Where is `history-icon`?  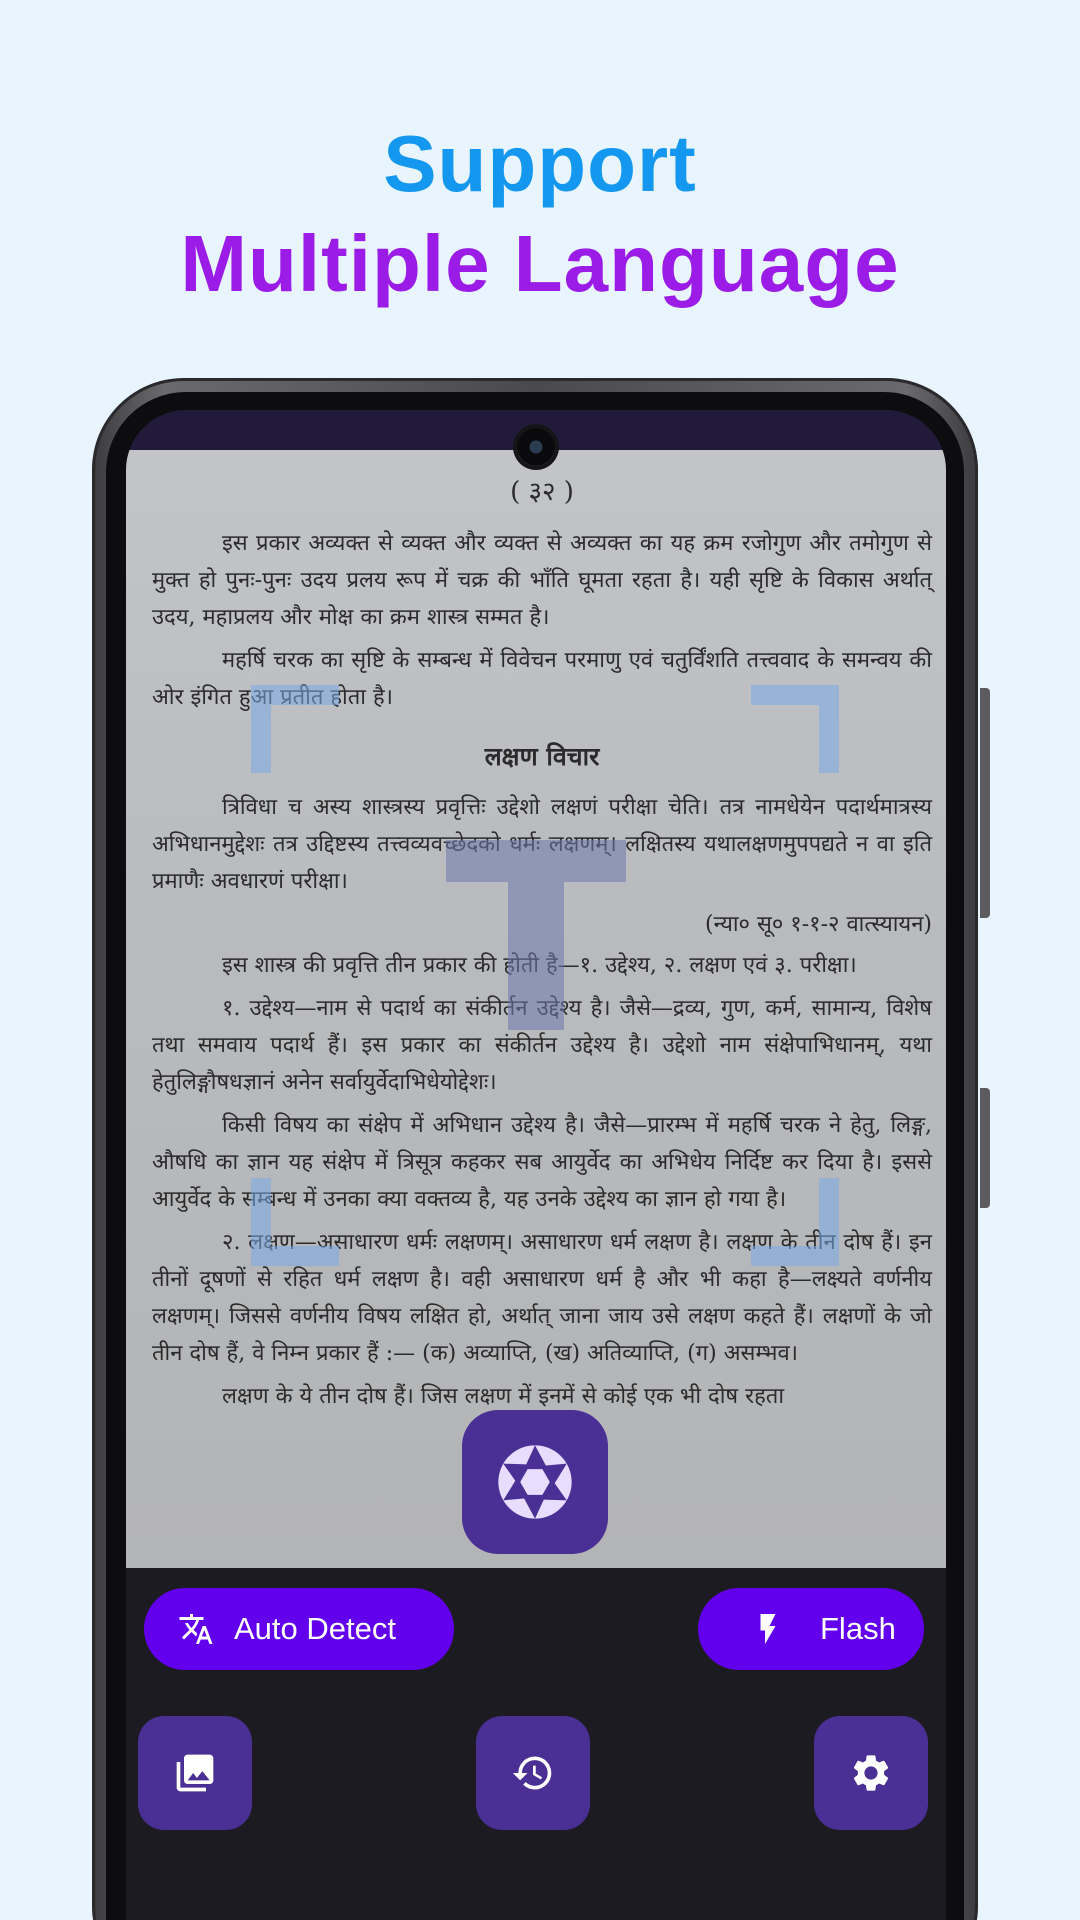 history-icon is located at coordinates (532, 1773).